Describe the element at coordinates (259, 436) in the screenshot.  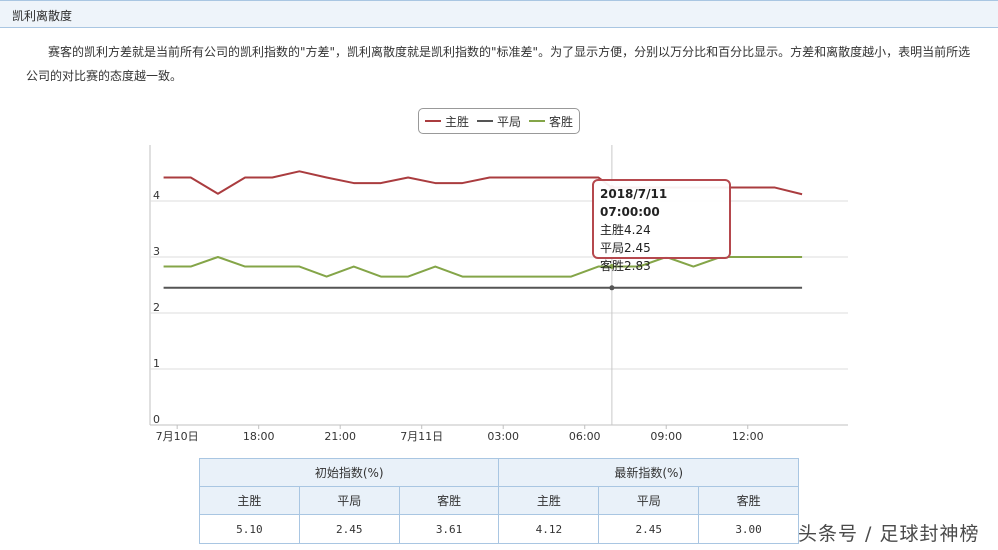
I see `x-tick-label: 18:00` at that location.